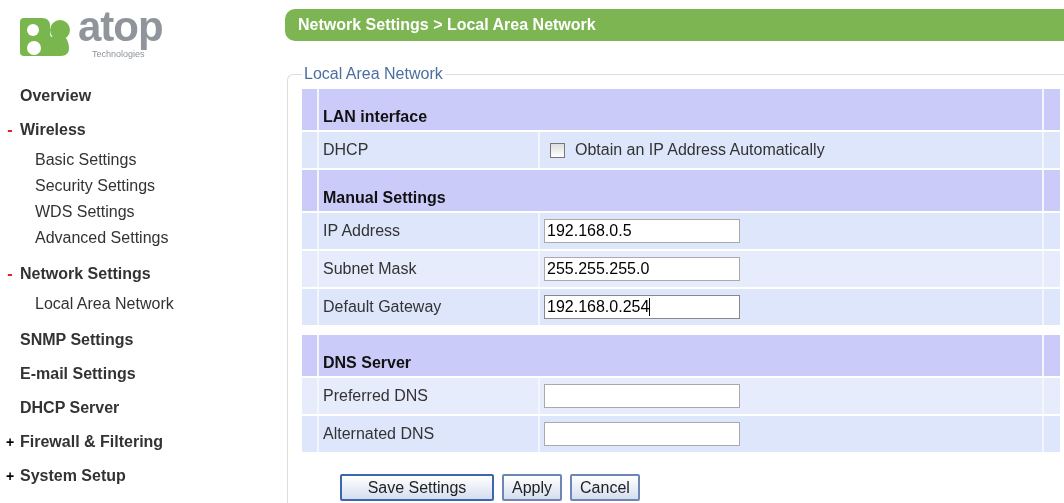  What do you see at coordinates (417, 487) in the screenshot?
I see `form-button: Save Settings` at bounding box center [417, 487].